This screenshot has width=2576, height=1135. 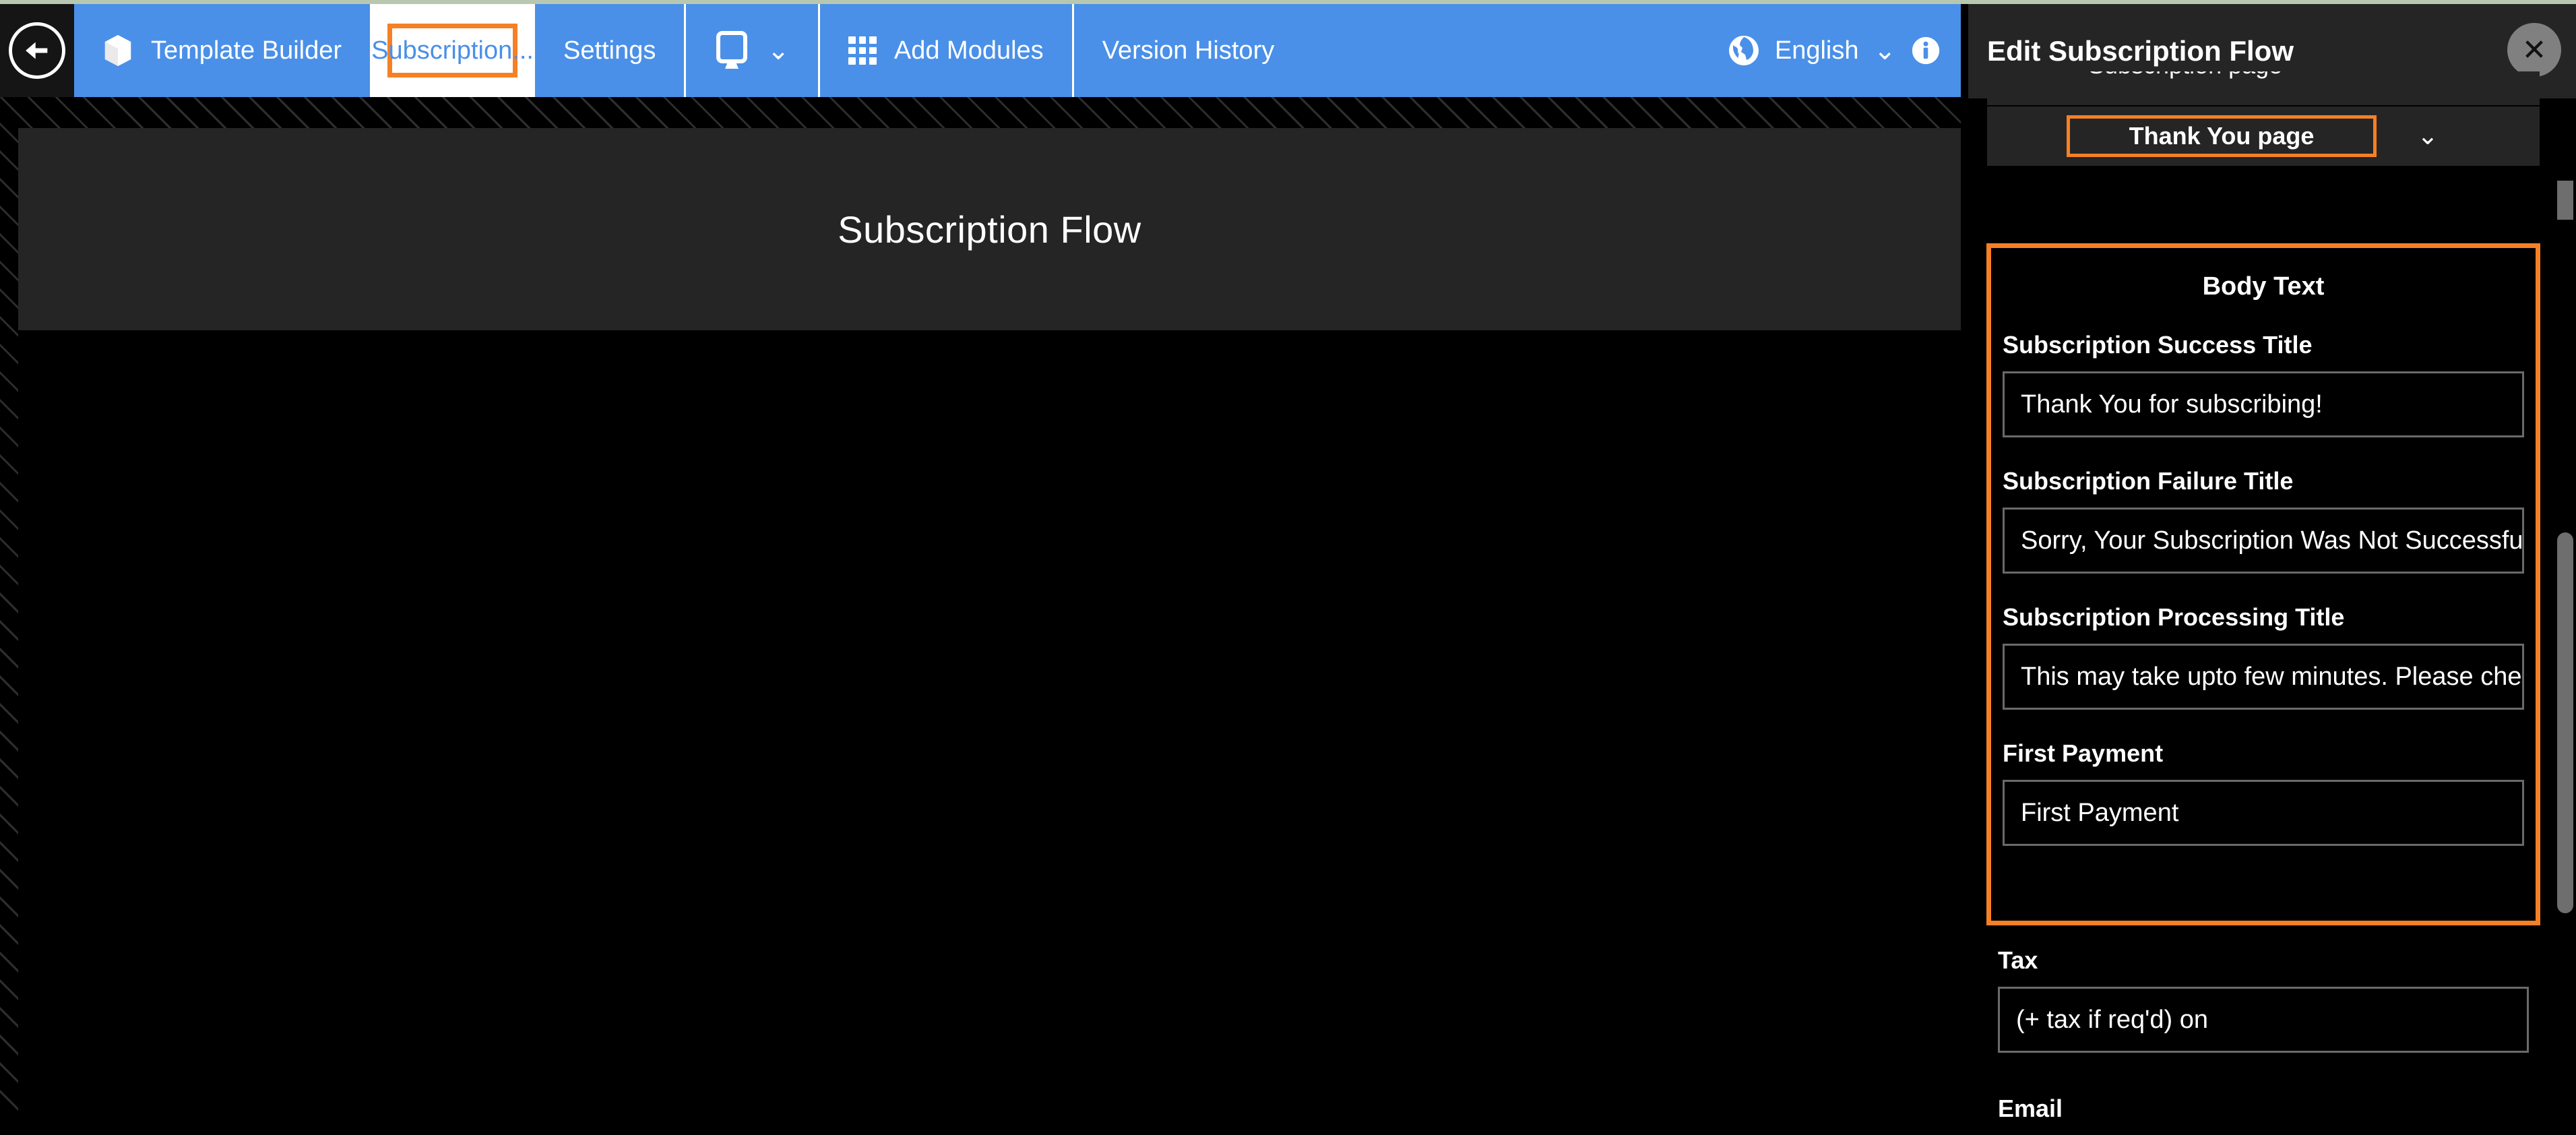 I want to click on field-tax: Tax (+ tax if req'd) on, so click(x=2263, y=999).